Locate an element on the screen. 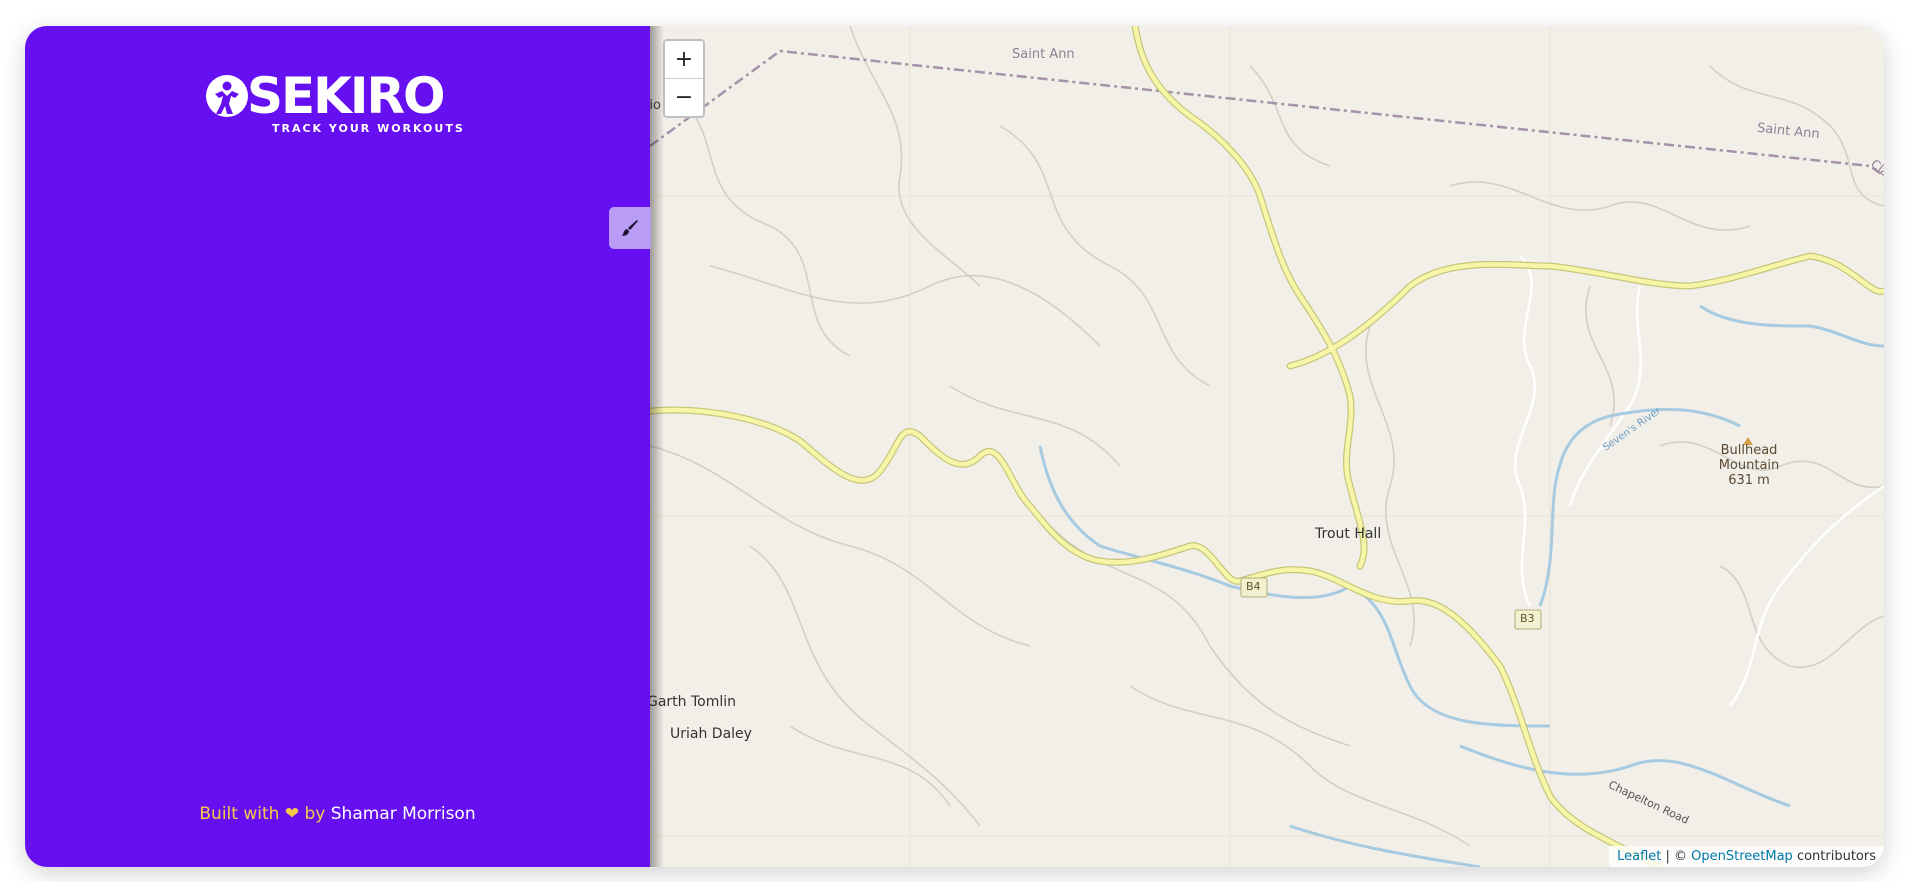  label-trout-hall: Trout Hall is located at coordinates (1348, 534).